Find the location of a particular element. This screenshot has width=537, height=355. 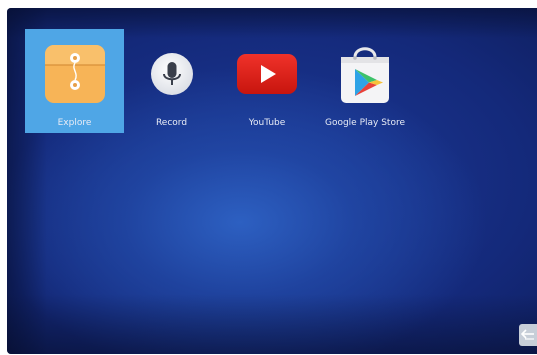

youtube-icon is located at coordinates (267, 74).